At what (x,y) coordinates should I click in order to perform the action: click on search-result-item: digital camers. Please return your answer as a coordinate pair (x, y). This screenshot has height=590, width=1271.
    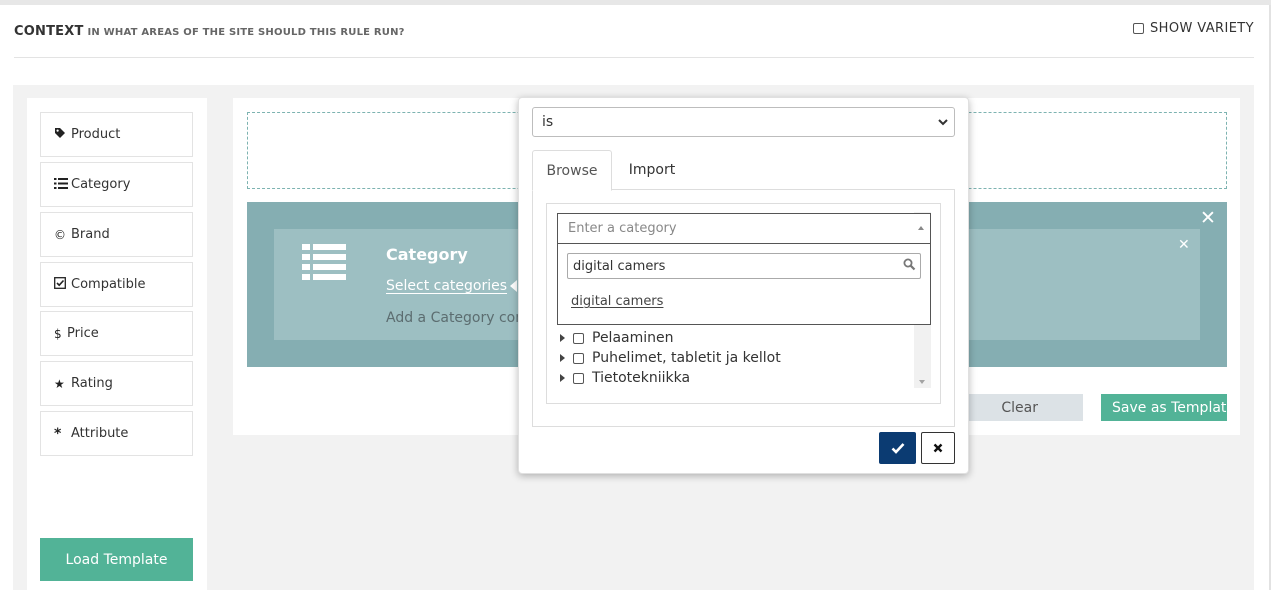
    Looking at the image, I should click on (617, 301).